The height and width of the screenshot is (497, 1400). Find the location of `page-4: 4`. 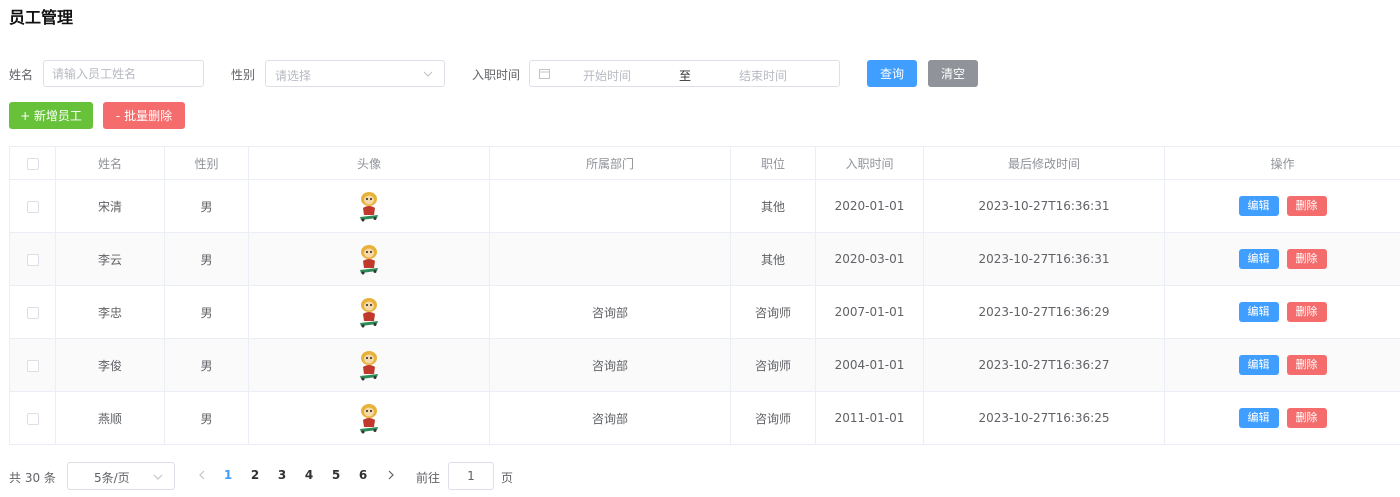

page-4: 4 is located at coordinates (309, 475).